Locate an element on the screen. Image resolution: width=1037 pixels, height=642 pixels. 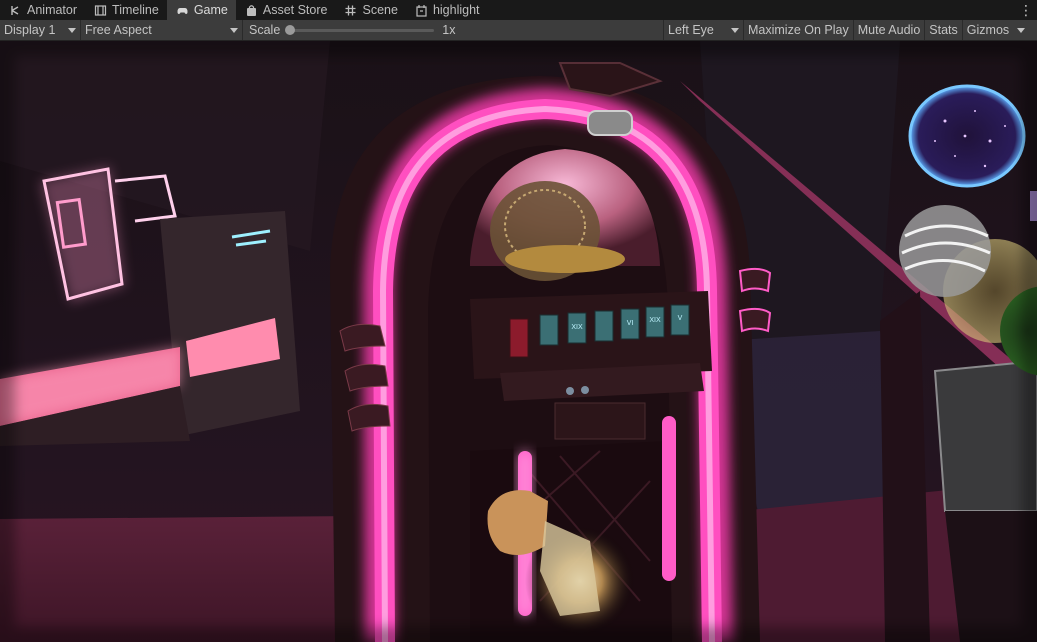
scale-slider-thumb is located at coordinates (290, 29).